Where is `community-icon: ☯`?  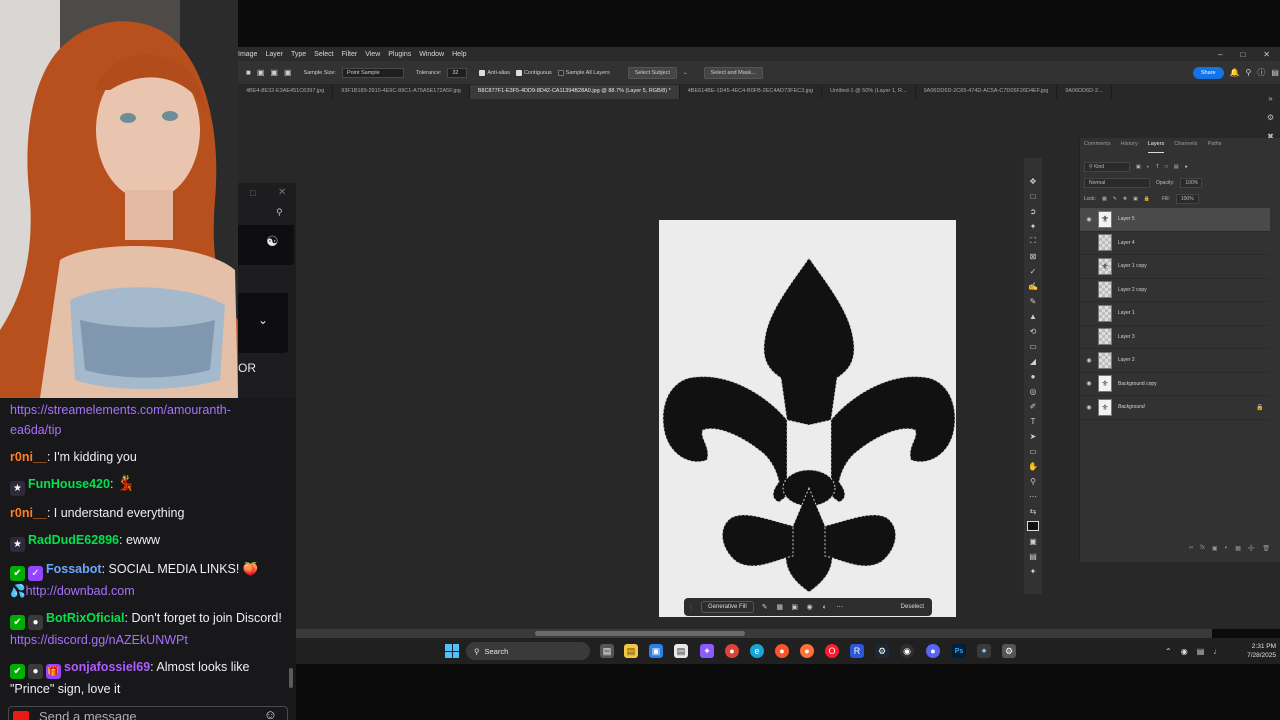 community-icon: ☯ is located at coordinates (272, 241).